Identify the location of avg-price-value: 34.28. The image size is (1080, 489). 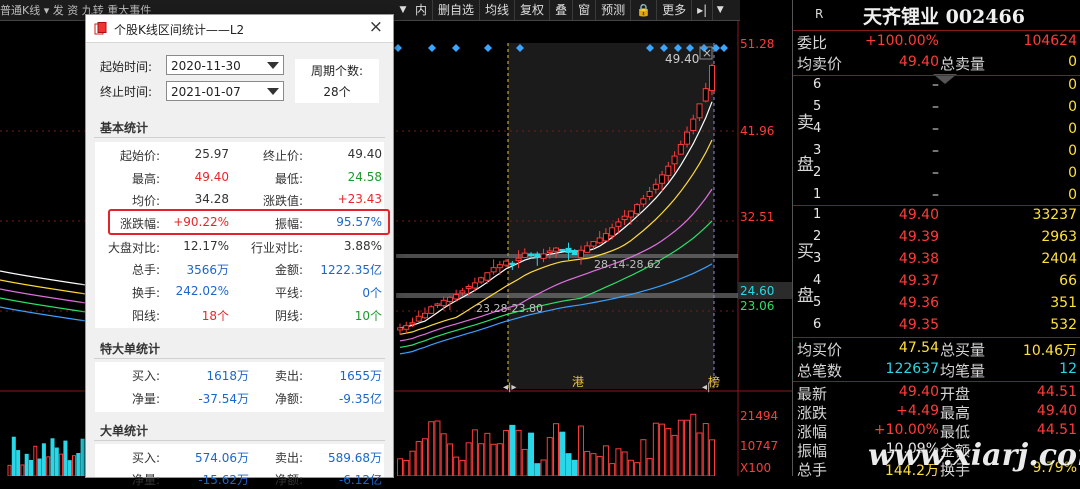
(211, 199).